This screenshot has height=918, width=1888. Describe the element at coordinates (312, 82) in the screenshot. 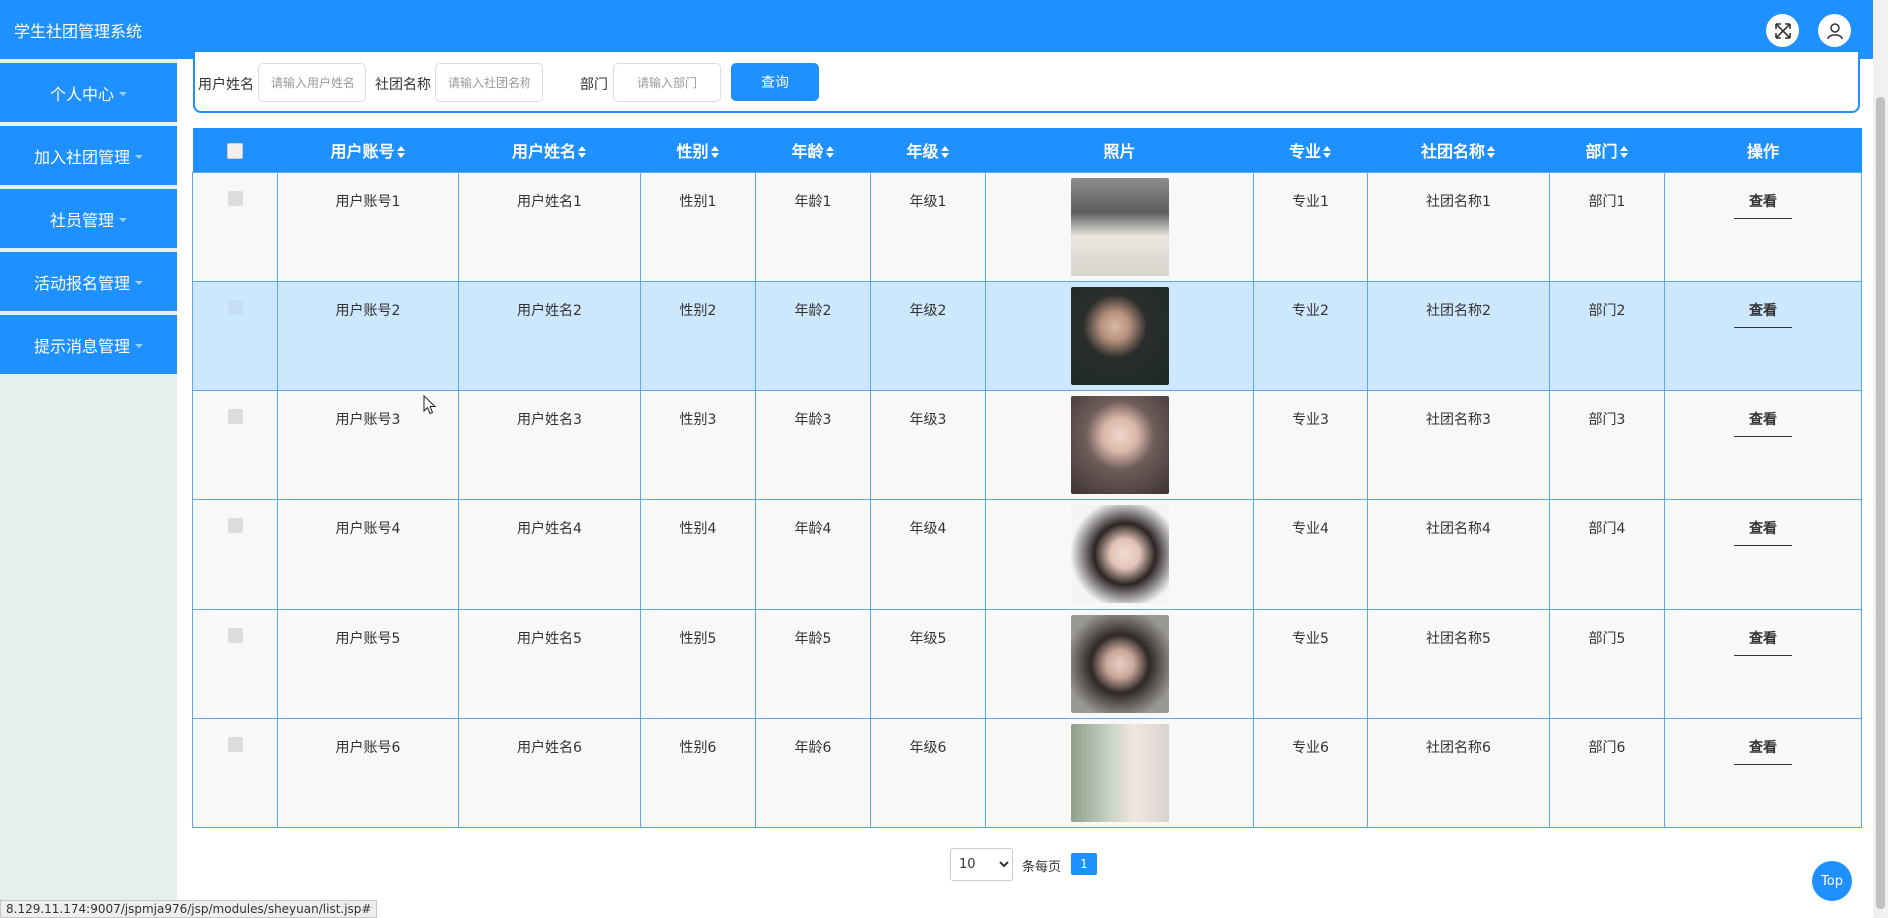

I see `username-search-input` at that location.